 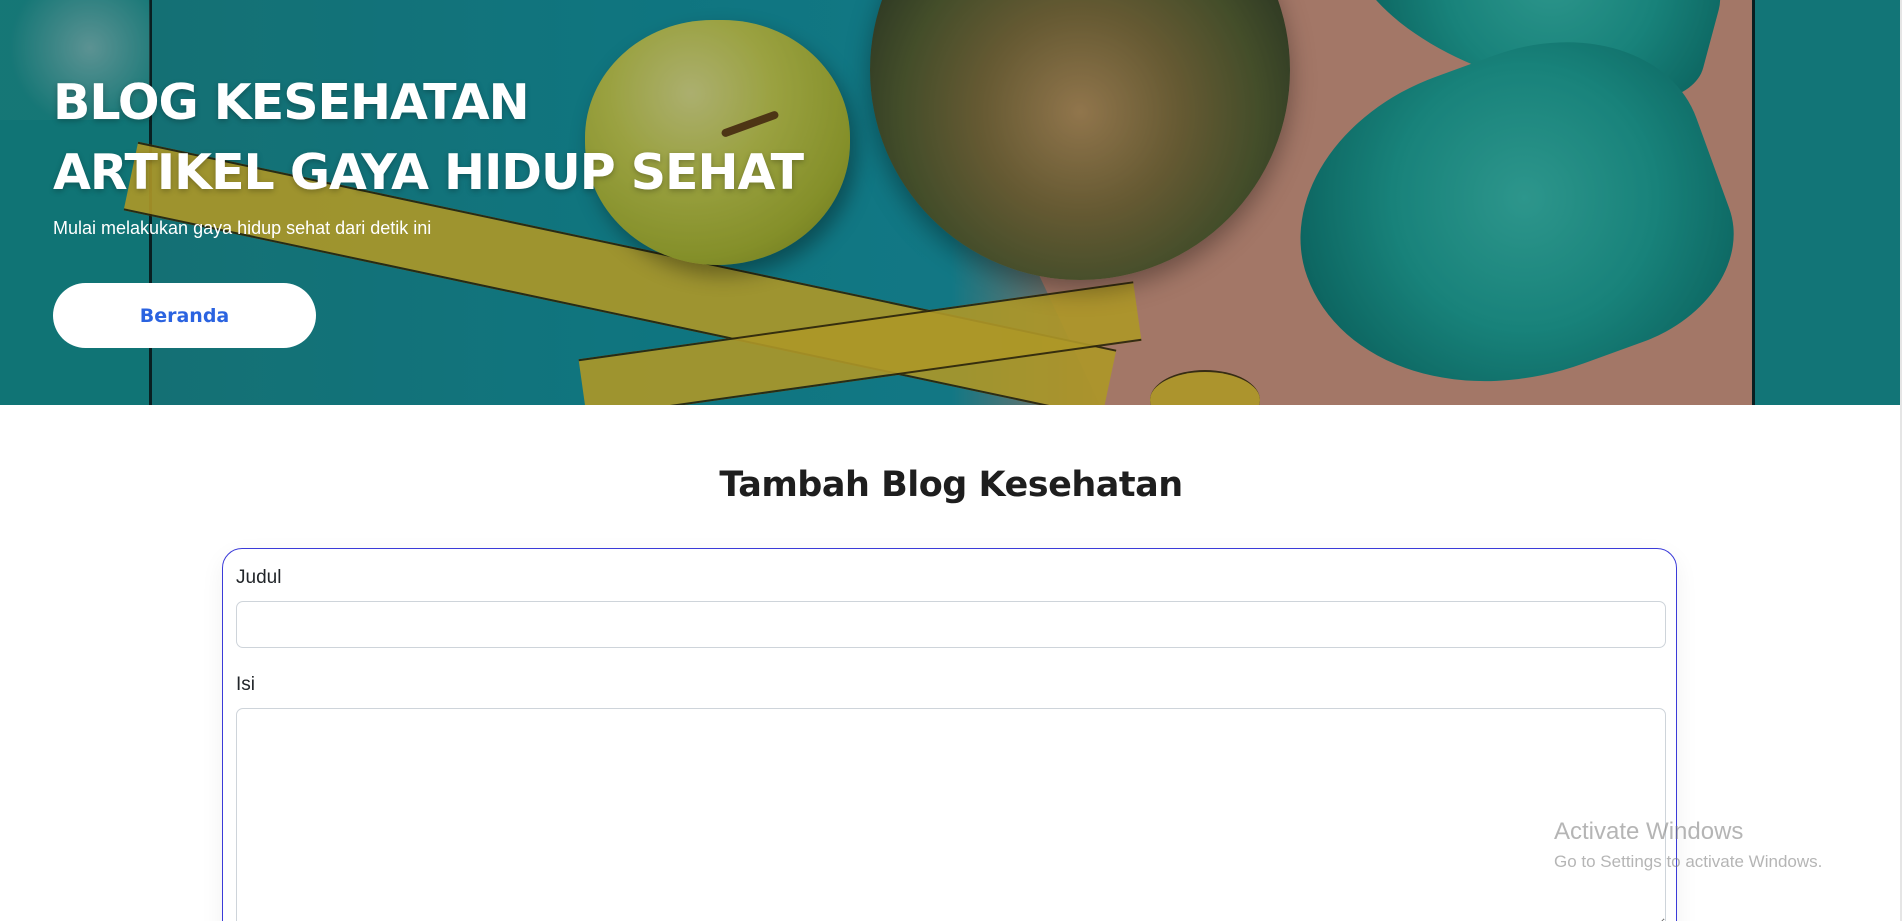 I want to click on page-title: Tambah Blog Kesehatan, so click(x=951, y=485).